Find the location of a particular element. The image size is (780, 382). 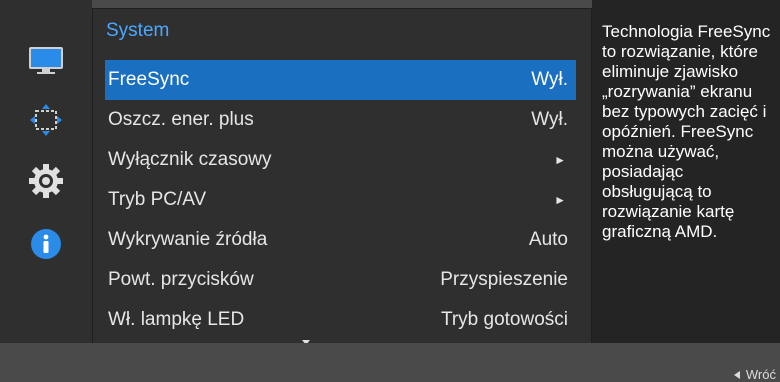

menu-item-label: Tryb PC/AV is located at coordinates (157, 199).